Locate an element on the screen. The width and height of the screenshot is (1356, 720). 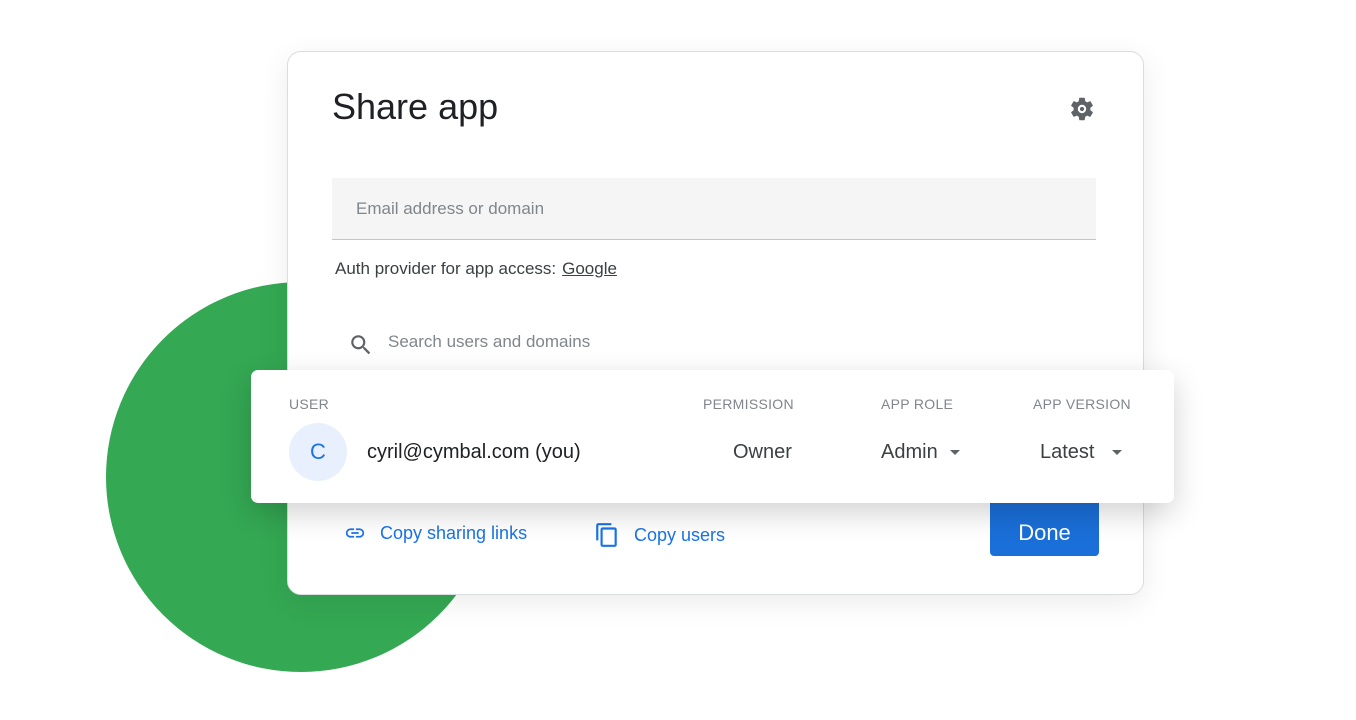
copy-users-label: Copy users is located at coordinates (680, 534).